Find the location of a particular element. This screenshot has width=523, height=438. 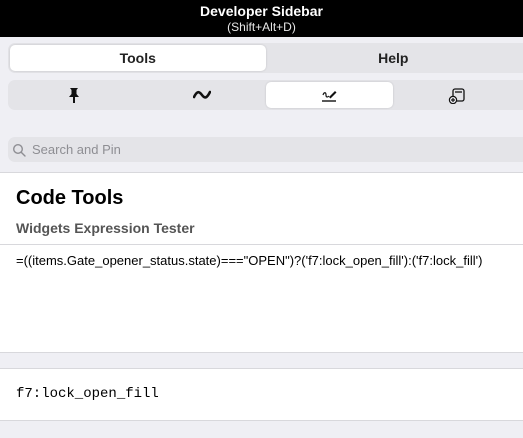

window-titlebar: Developer Sidebar (Shift+Alt+D) is located at coordinates (261, 18).